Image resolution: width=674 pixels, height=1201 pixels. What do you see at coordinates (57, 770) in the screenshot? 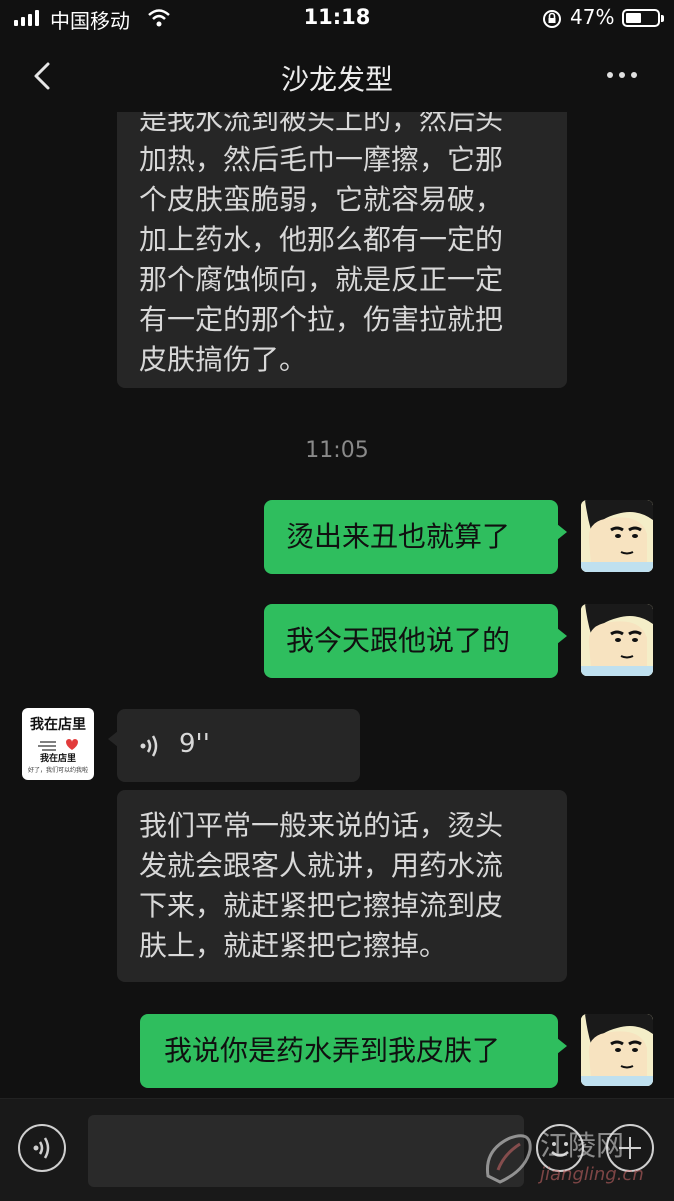
I see `avatar-caption-tiny: 好了，我们可以约我啦` at bounding box center [57, 770].